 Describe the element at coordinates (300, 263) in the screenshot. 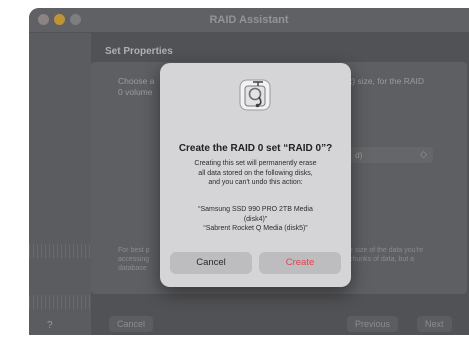

I see `dialog-create-button: Create` at that location.